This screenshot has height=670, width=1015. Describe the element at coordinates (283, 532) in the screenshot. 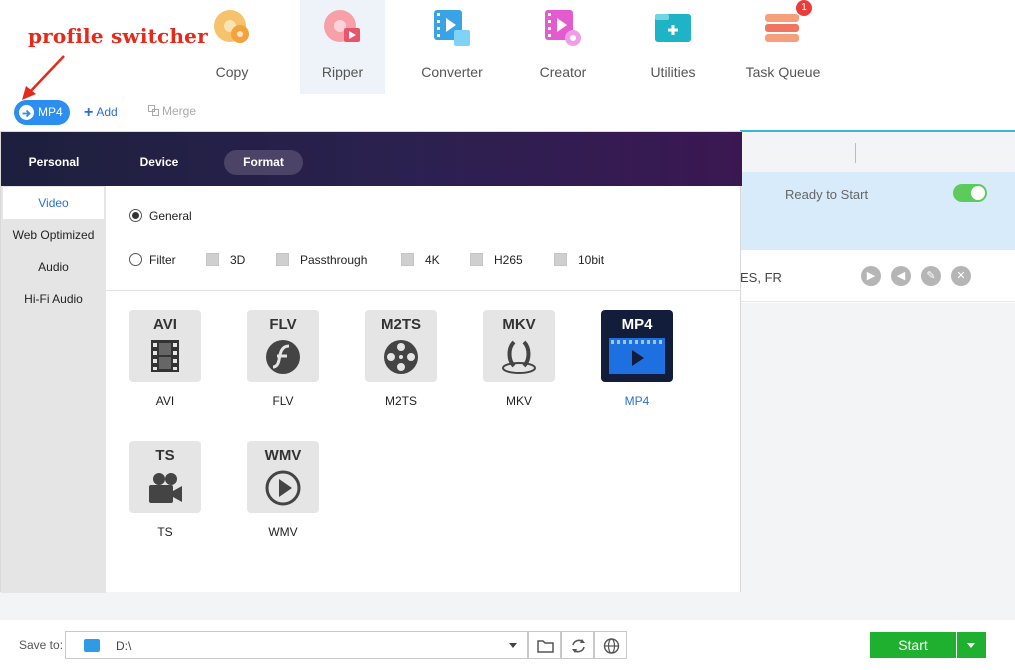

I see `format-wmv-label: WMV` at that location.